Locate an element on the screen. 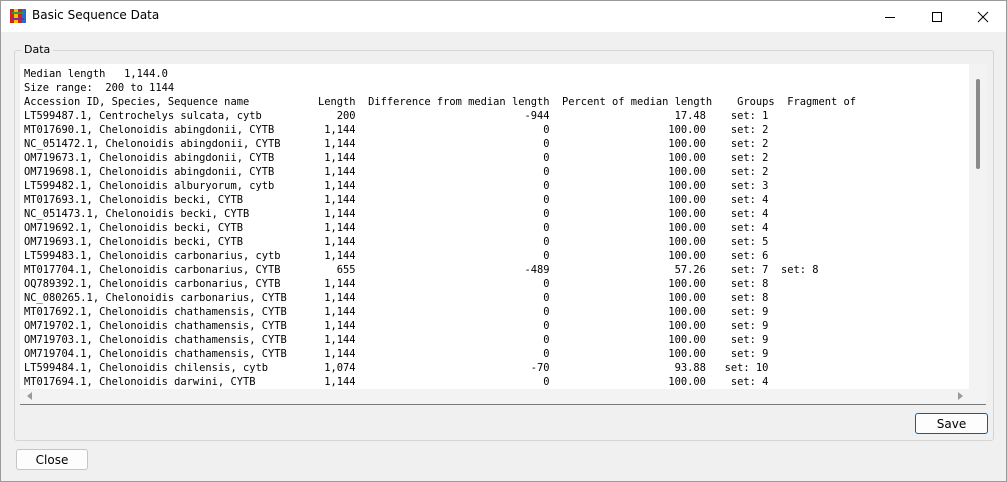 The width and height of the screenshot is (1007, 482). horizontal-scrollbar is located at coordinates (503, 396).